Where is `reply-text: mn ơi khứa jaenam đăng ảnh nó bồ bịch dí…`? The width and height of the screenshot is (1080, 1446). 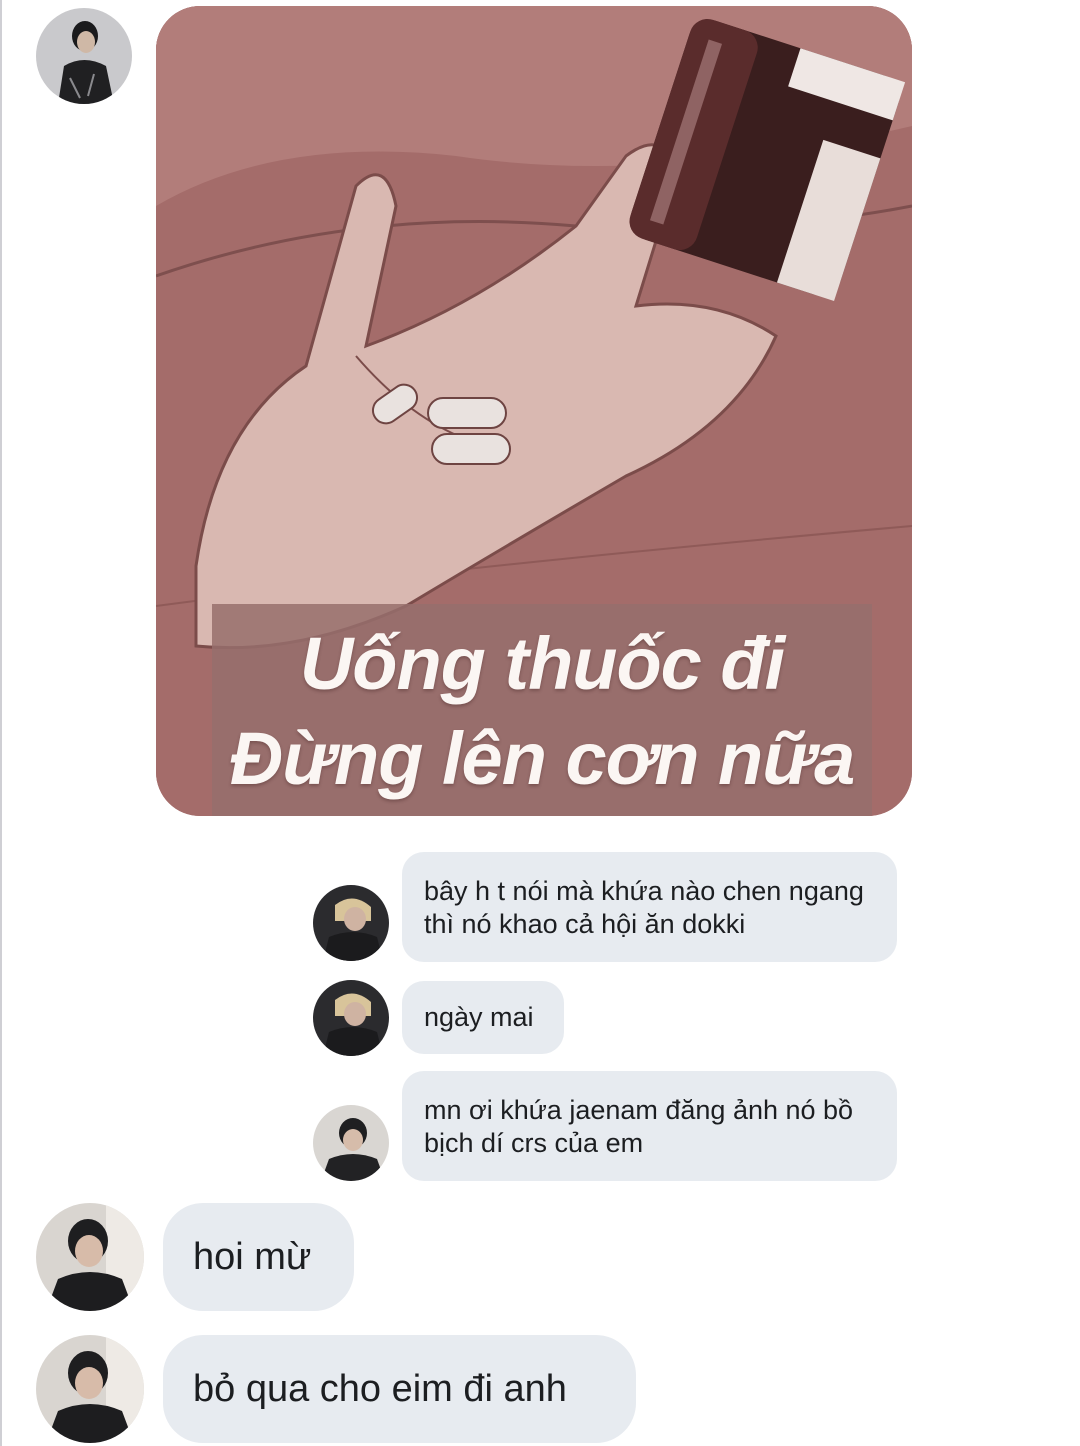 reply-text: mn ơi khứa jaenam đăng ảnh nó bồ bịch dí… is located at coordinates (639, 1126).